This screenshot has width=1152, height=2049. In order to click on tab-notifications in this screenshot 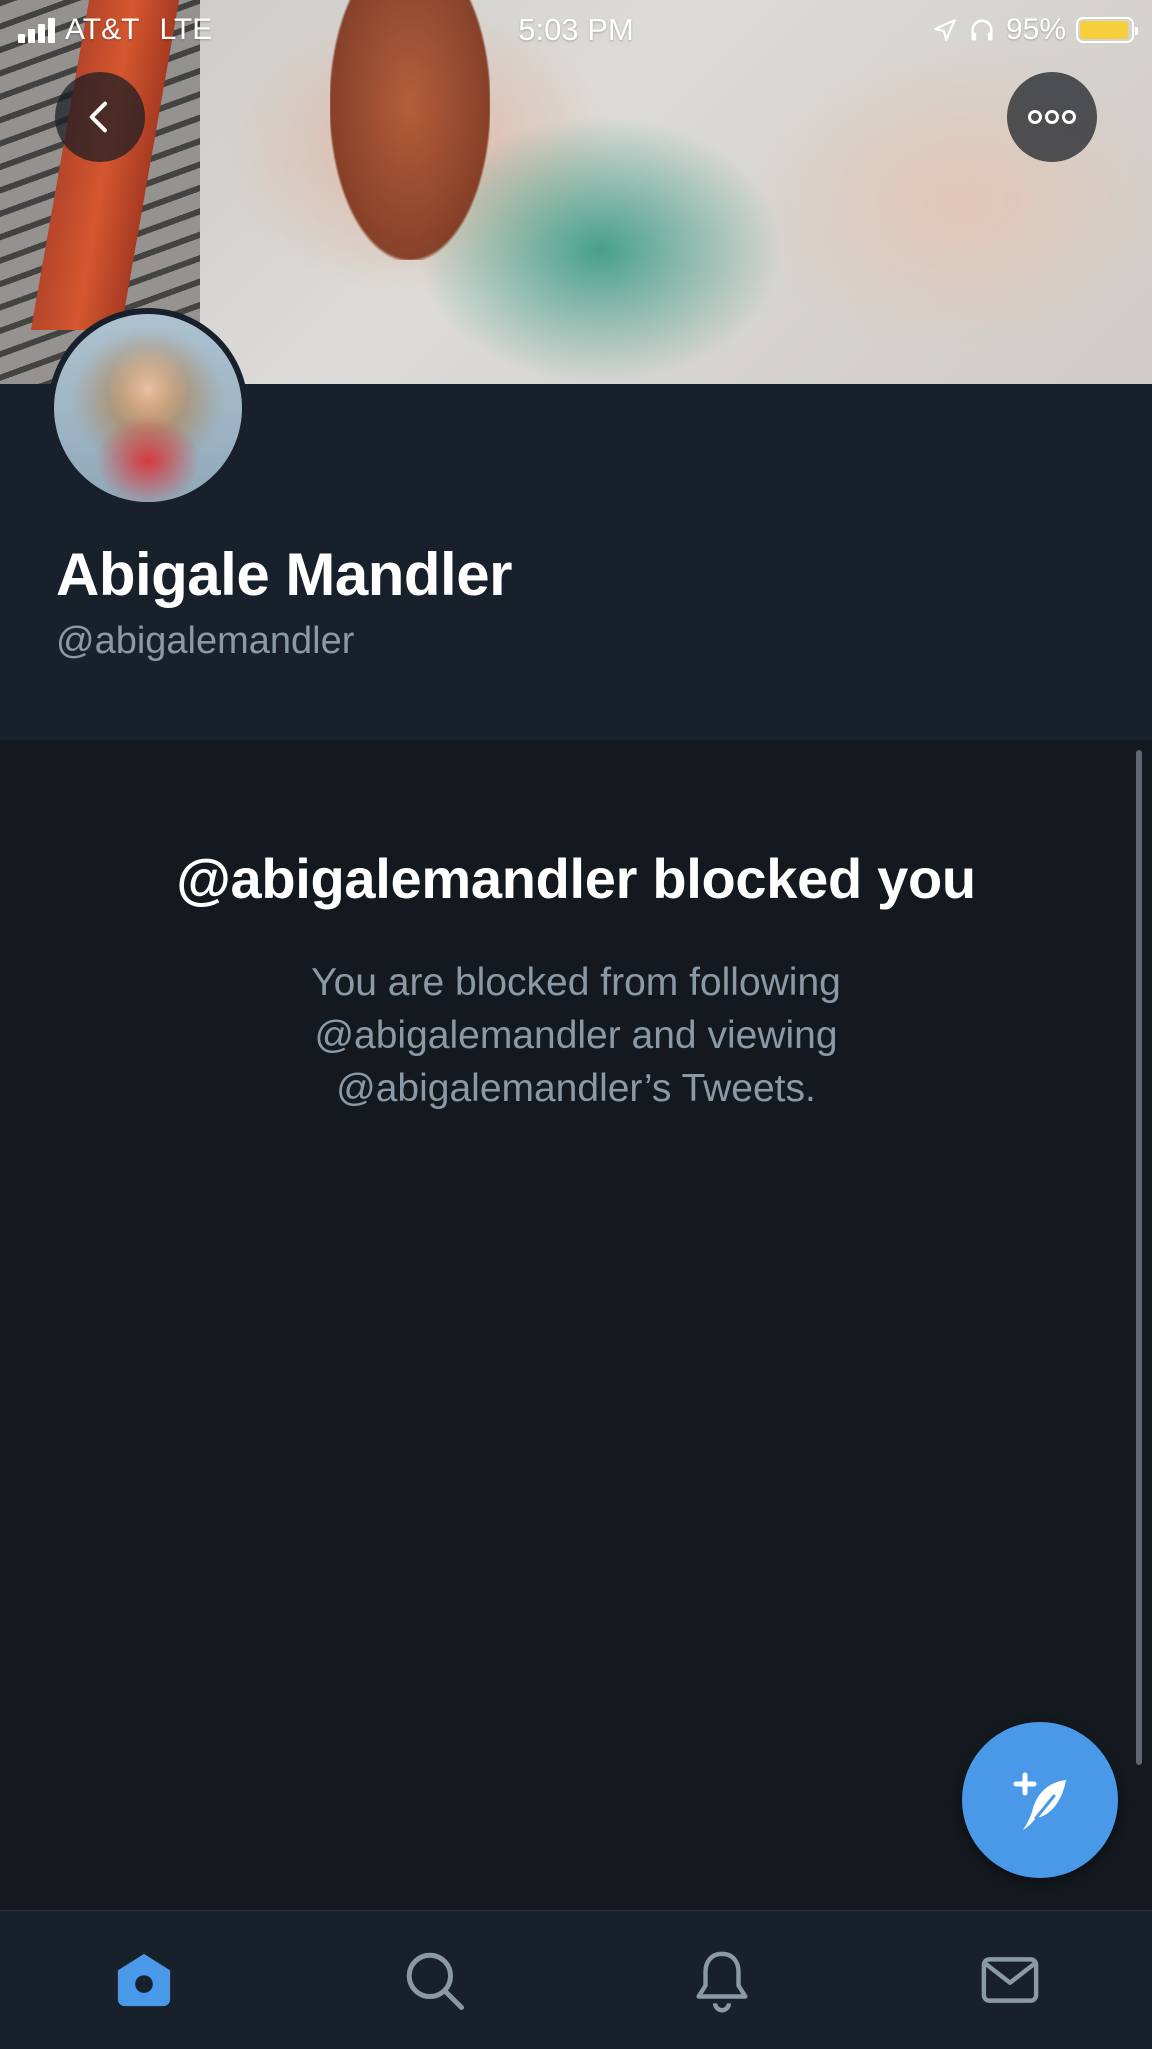, I will do `click(722, 1980)`.